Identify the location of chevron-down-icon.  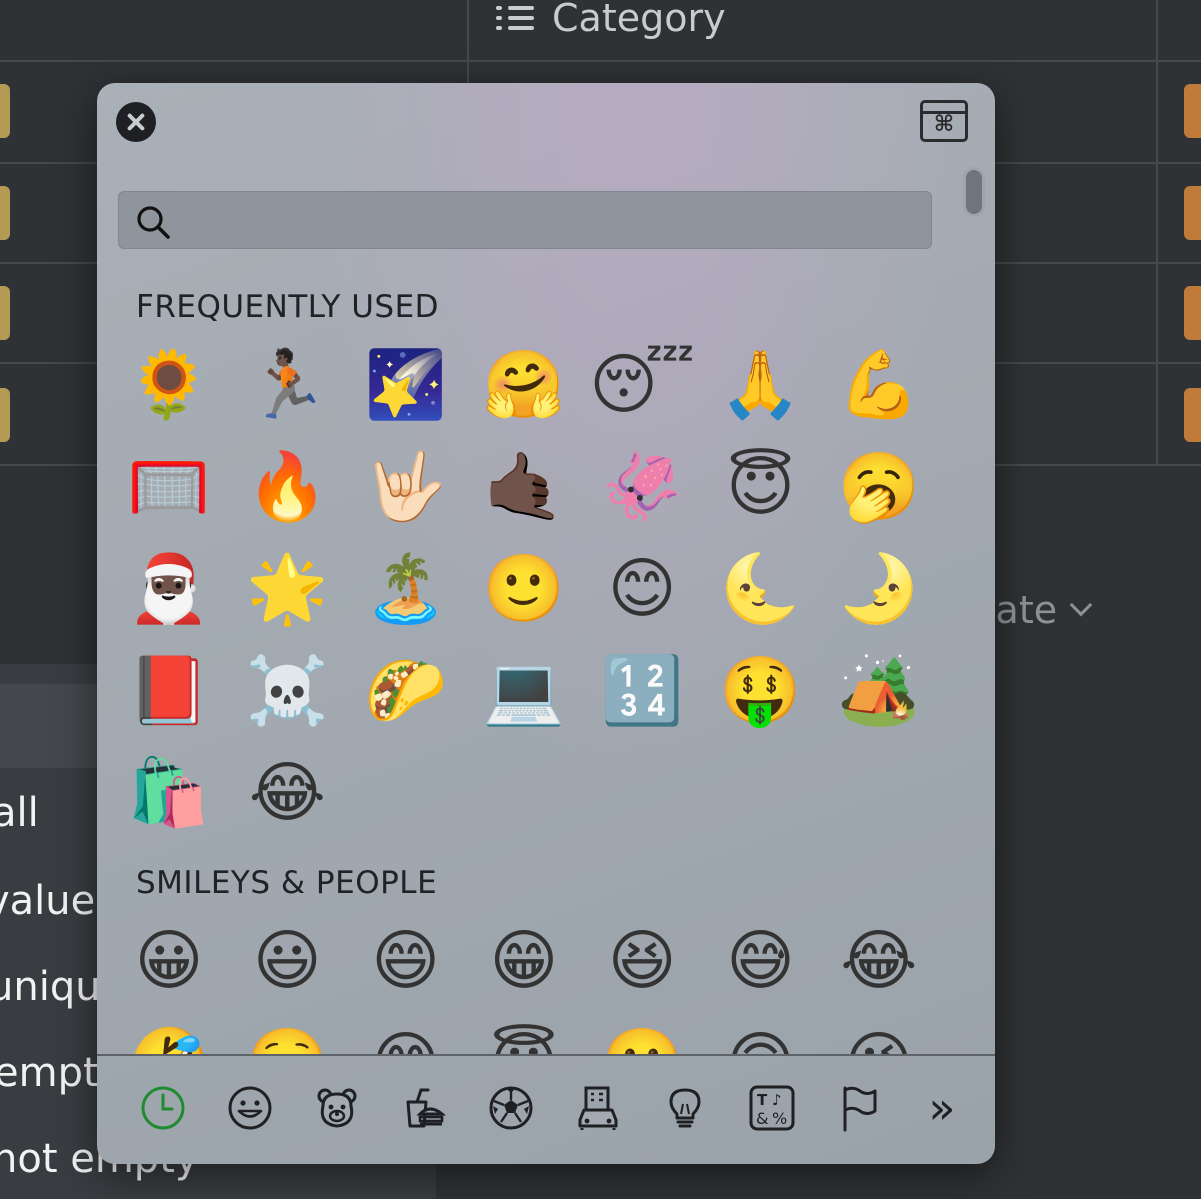
(1081, 605).